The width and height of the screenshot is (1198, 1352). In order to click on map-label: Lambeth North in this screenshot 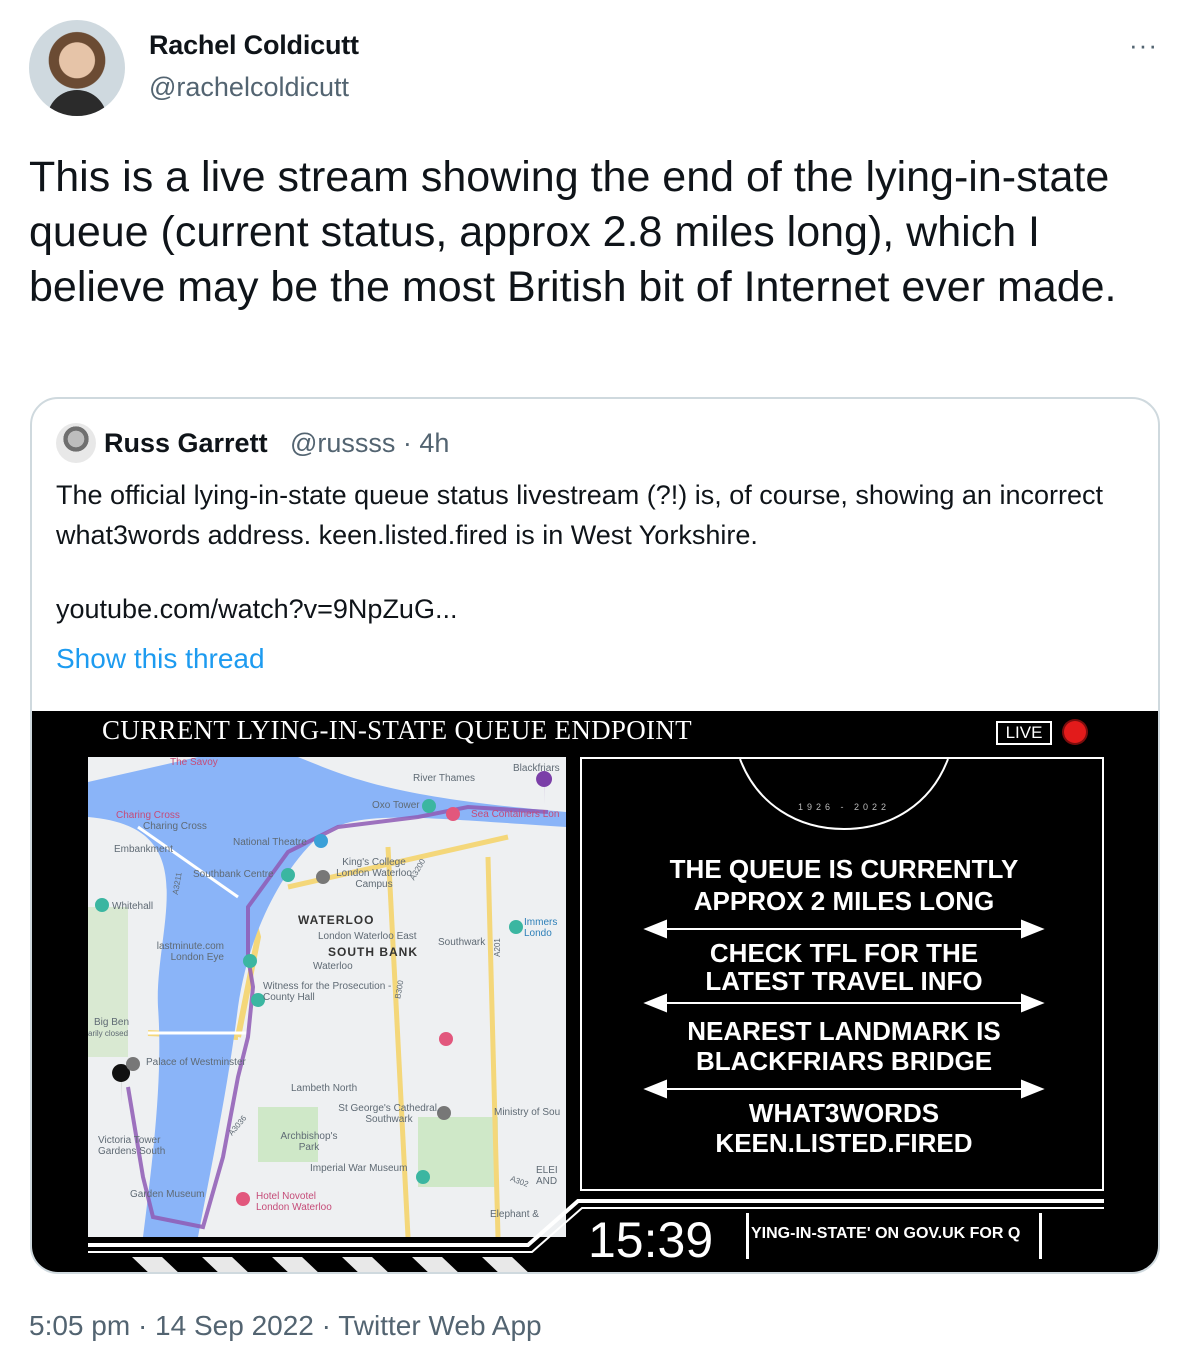, I will do `click(324, 1088)`.